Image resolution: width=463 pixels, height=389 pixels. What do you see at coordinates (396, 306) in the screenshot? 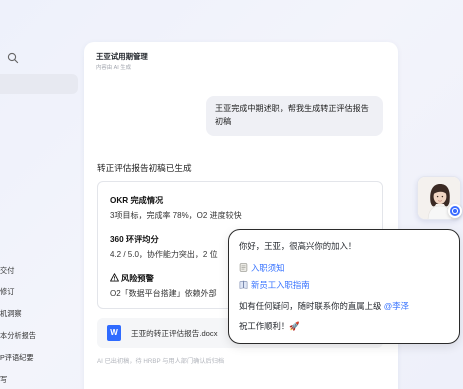
I see `manager-mention: @李泽` at bounding box center [396, 306].